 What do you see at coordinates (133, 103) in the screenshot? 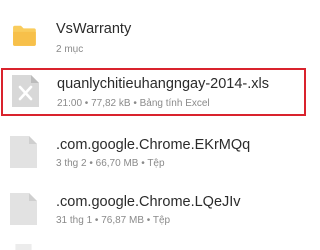
I see `file-meta: 21:00 • 77,82 kB • Bảng tính Excel` at bounding box center [133, 103].